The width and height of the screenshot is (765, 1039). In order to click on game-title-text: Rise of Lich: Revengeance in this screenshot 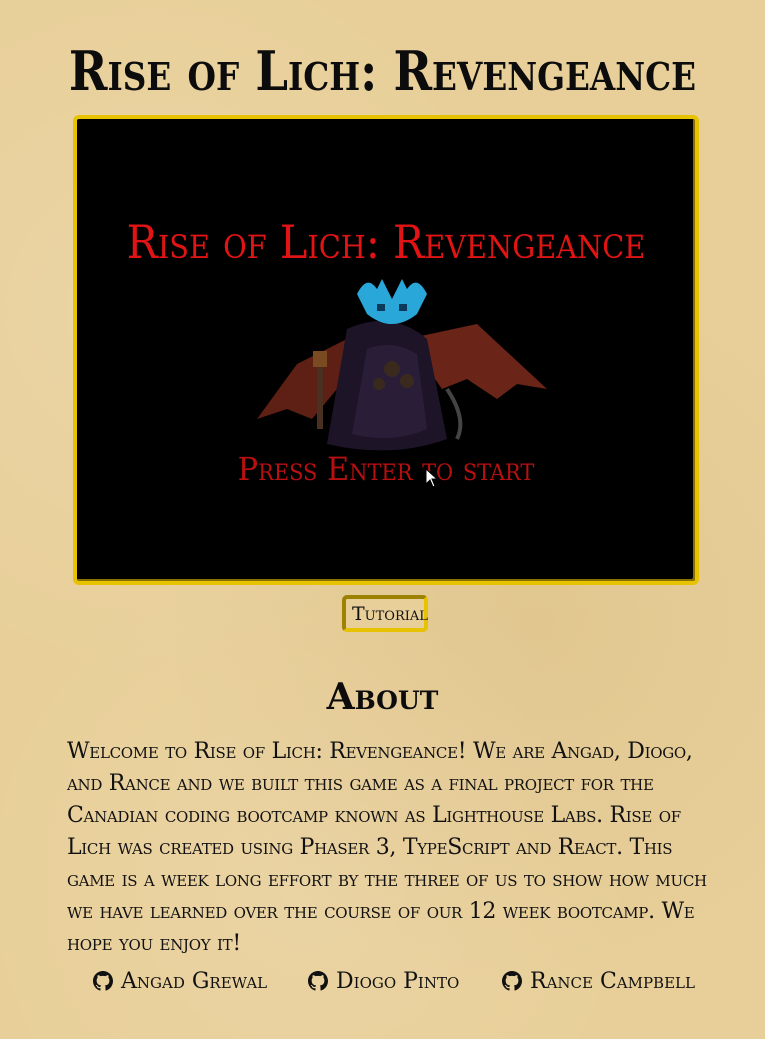, I will do `click(386, 242)`.